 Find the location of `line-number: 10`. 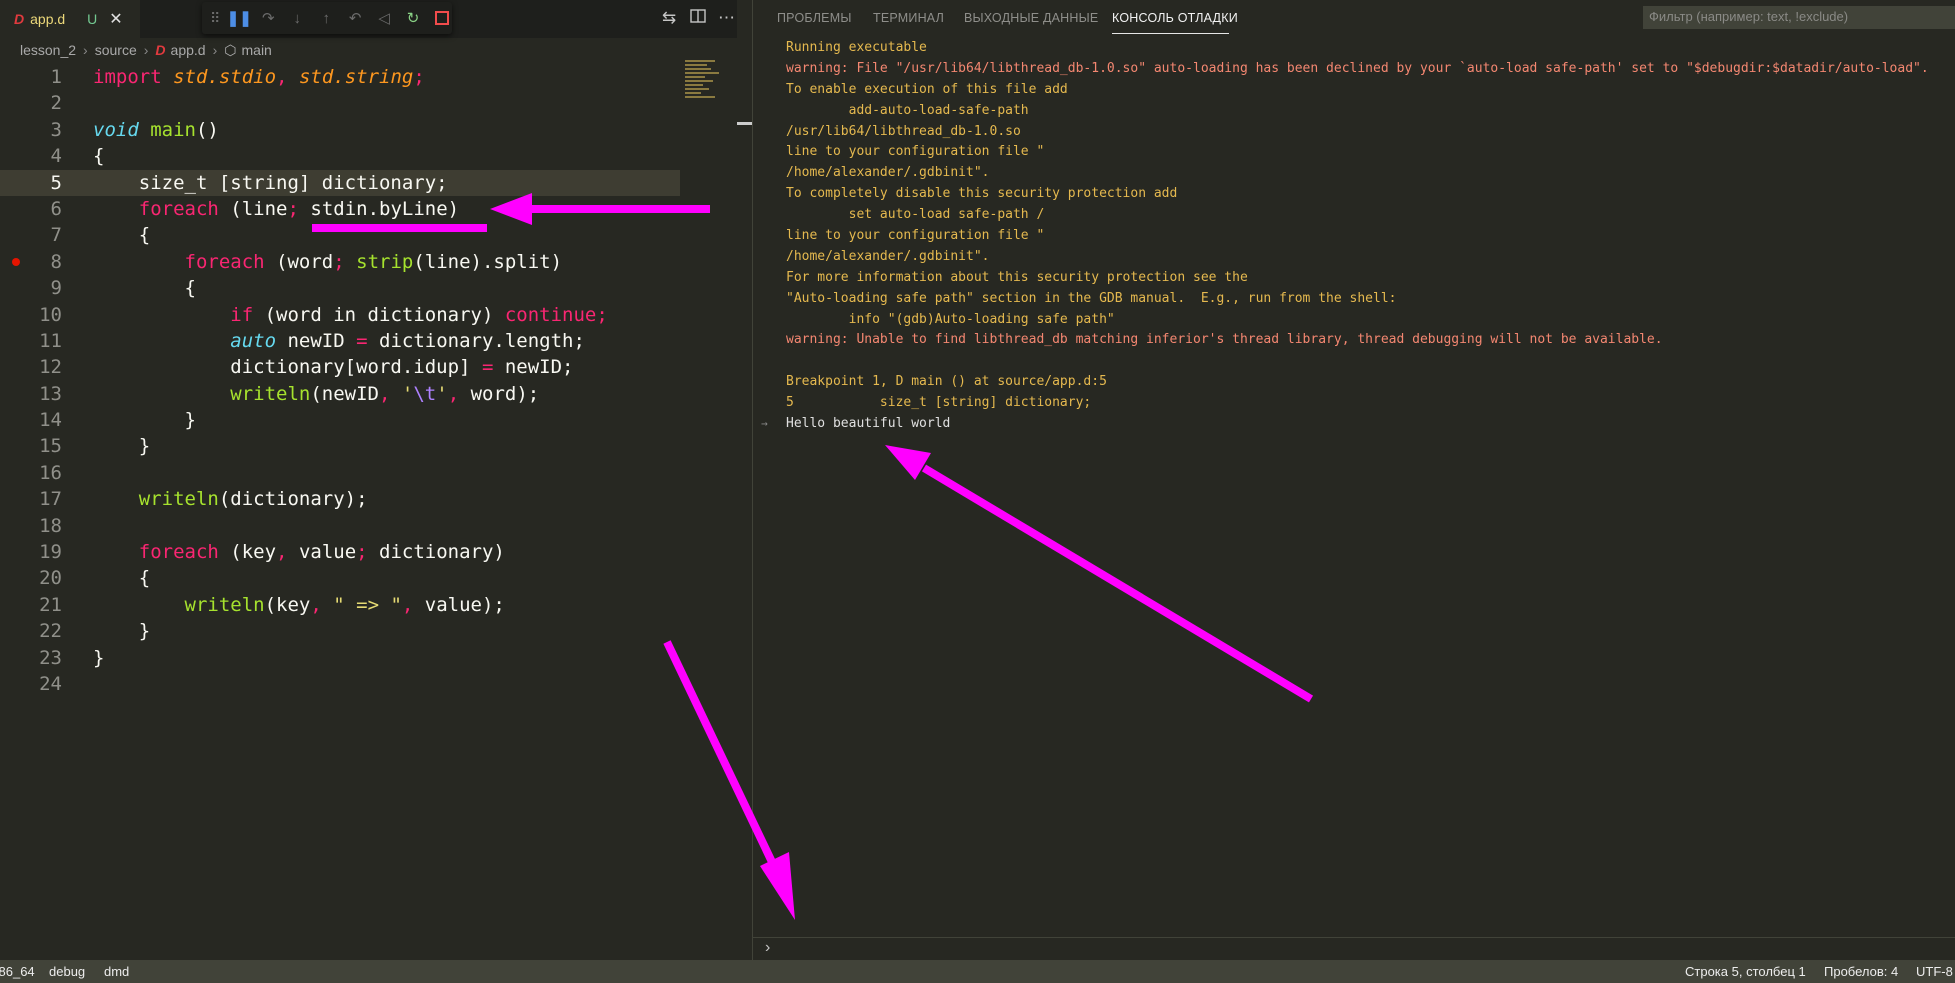

line-number: 10 is located at coordinates (50, 314).